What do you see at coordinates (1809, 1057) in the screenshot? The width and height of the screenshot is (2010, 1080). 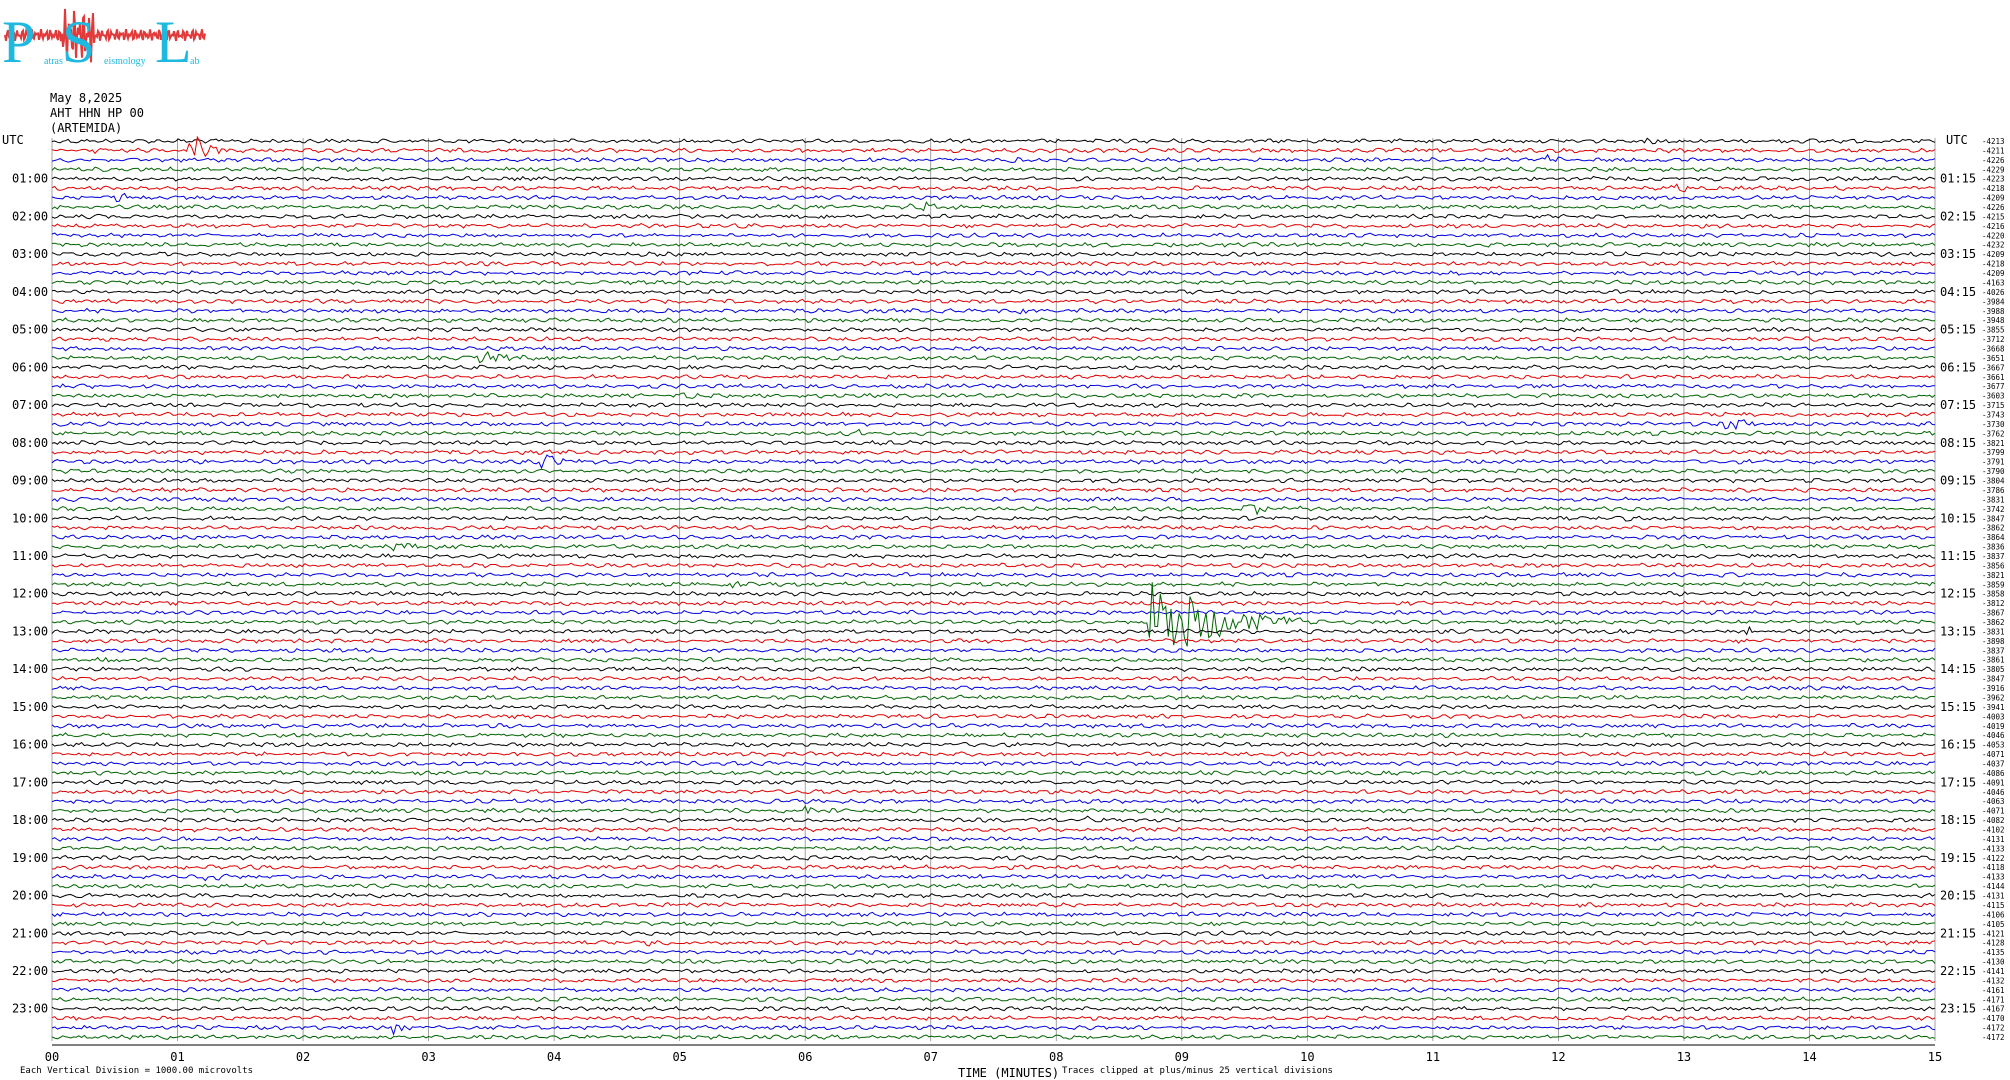 I see `x-tick-label: 14` at bounding box center [1809, 1057].